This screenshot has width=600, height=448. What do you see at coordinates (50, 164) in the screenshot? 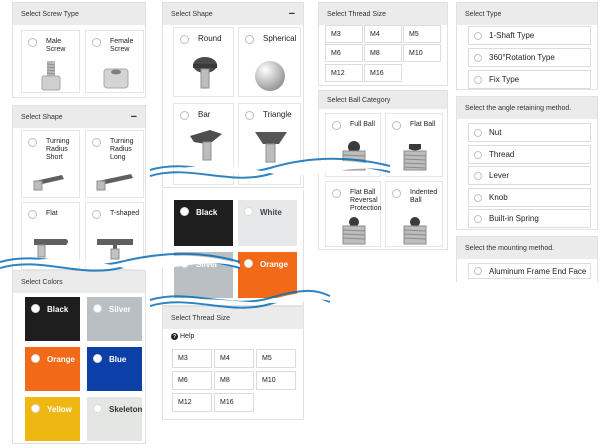
I see `option-turning-radius-short: Turning Radius Short` at bounding box center [50, 164].